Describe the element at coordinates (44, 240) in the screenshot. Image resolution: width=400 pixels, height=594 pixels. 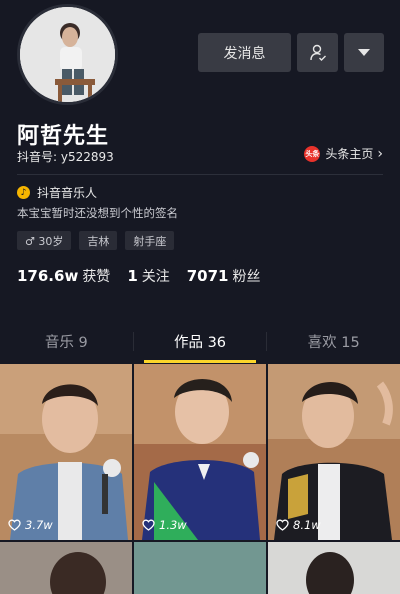
I see `tag-age: ♂ 30岁` at that location.